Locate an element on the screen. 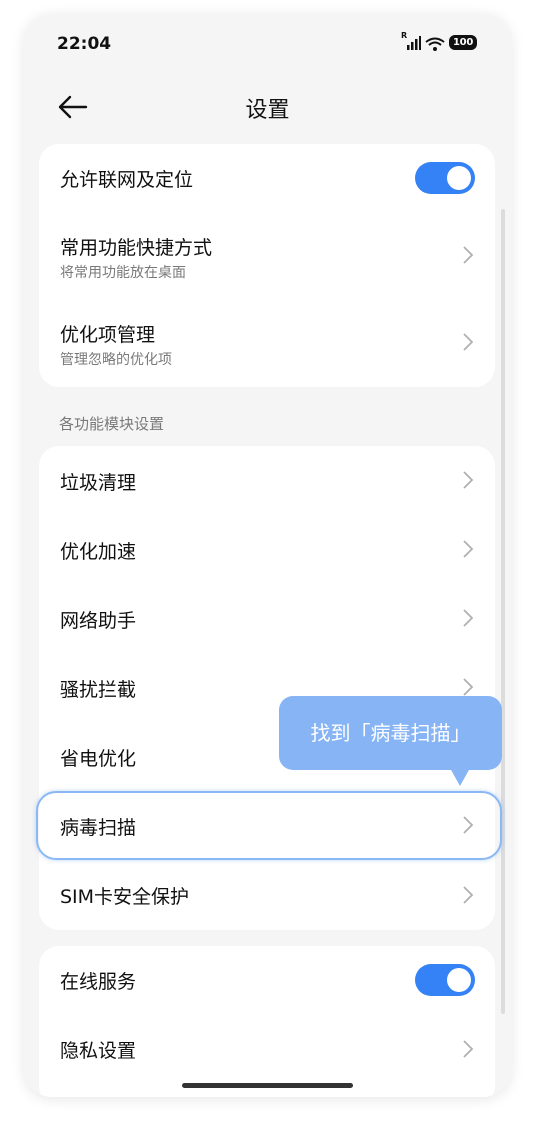 Image resolution: width=535 pixels, height=1129 pixels. status-bar: 22:04 R 100 is located at coordinates (267, 44).